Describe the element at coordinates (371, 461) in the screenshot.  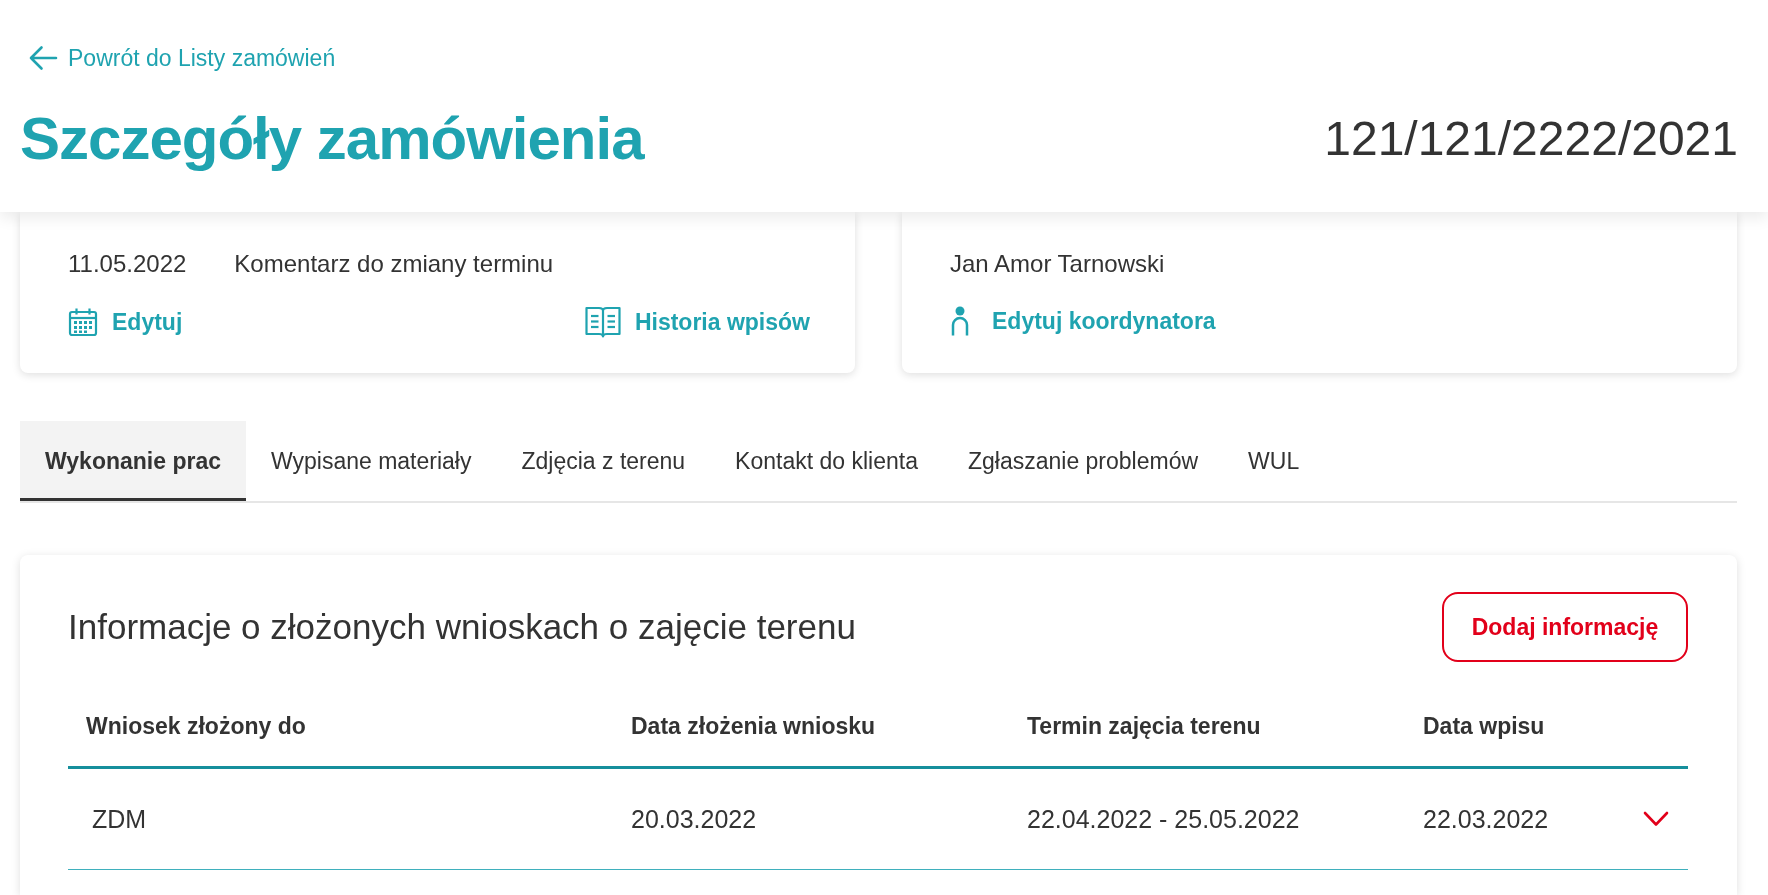
I see `tab: Wypisane materiały` at that location.